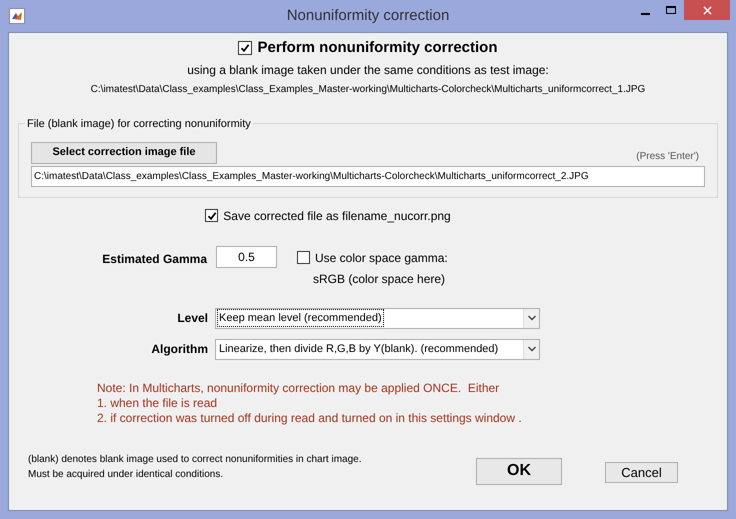 The image size is (736, 519). Describe the element at coordinates (157, 403) in the screenshot. I see `note-line: 1. when the file is read` at that location.